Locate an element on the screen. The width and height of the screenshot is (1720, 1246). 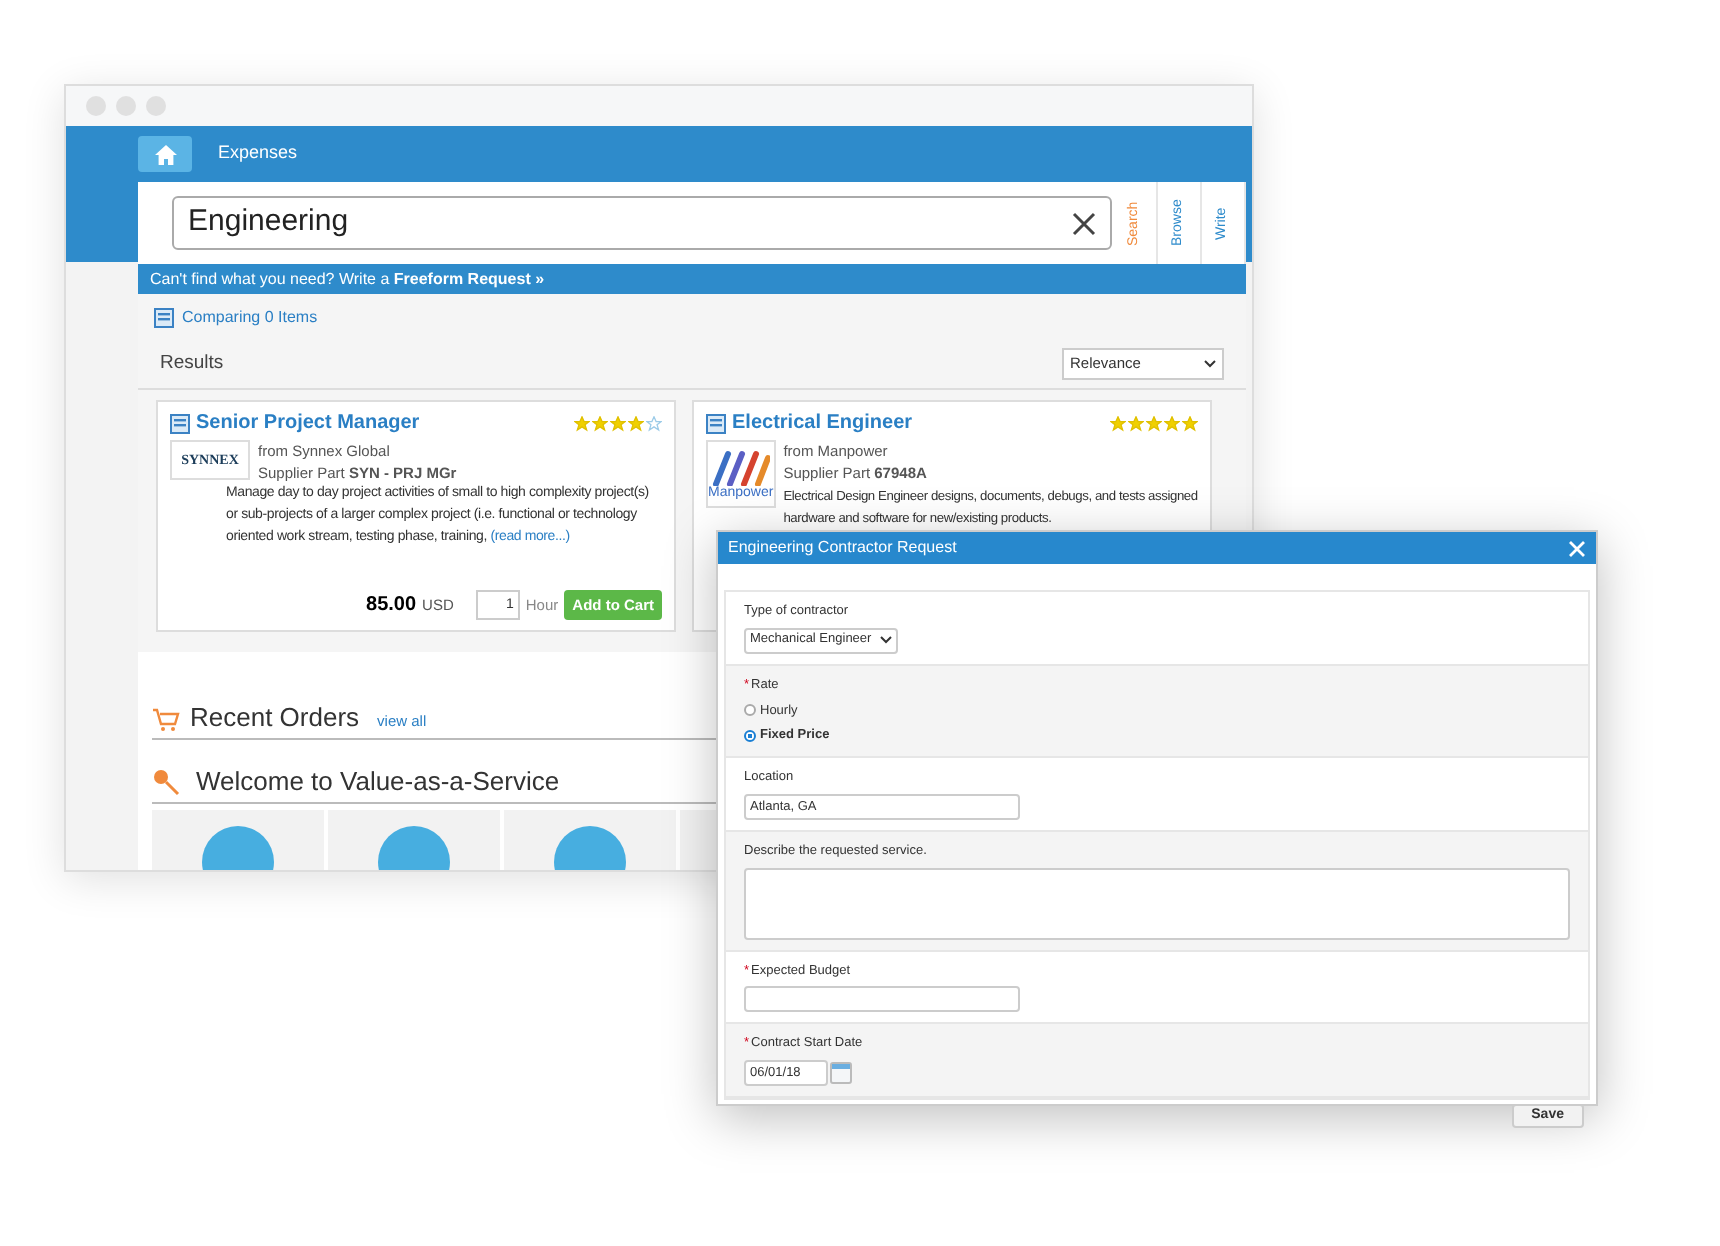
search-field: Engineering is located at coordinates (642, 223).